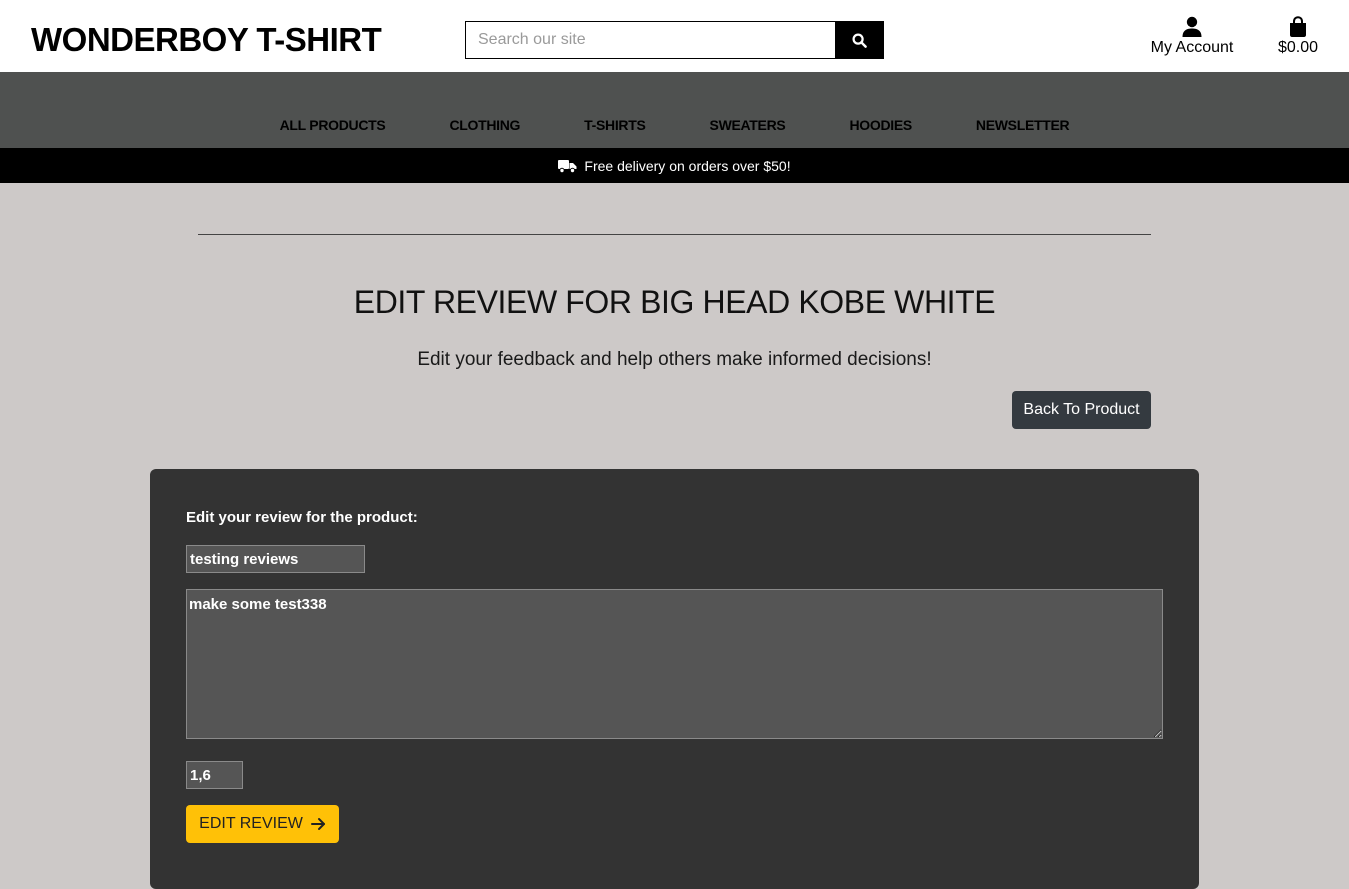 This screenshot has height=889, width=1349. I want to click on shopping-bag-icon, so click(1298, 27).